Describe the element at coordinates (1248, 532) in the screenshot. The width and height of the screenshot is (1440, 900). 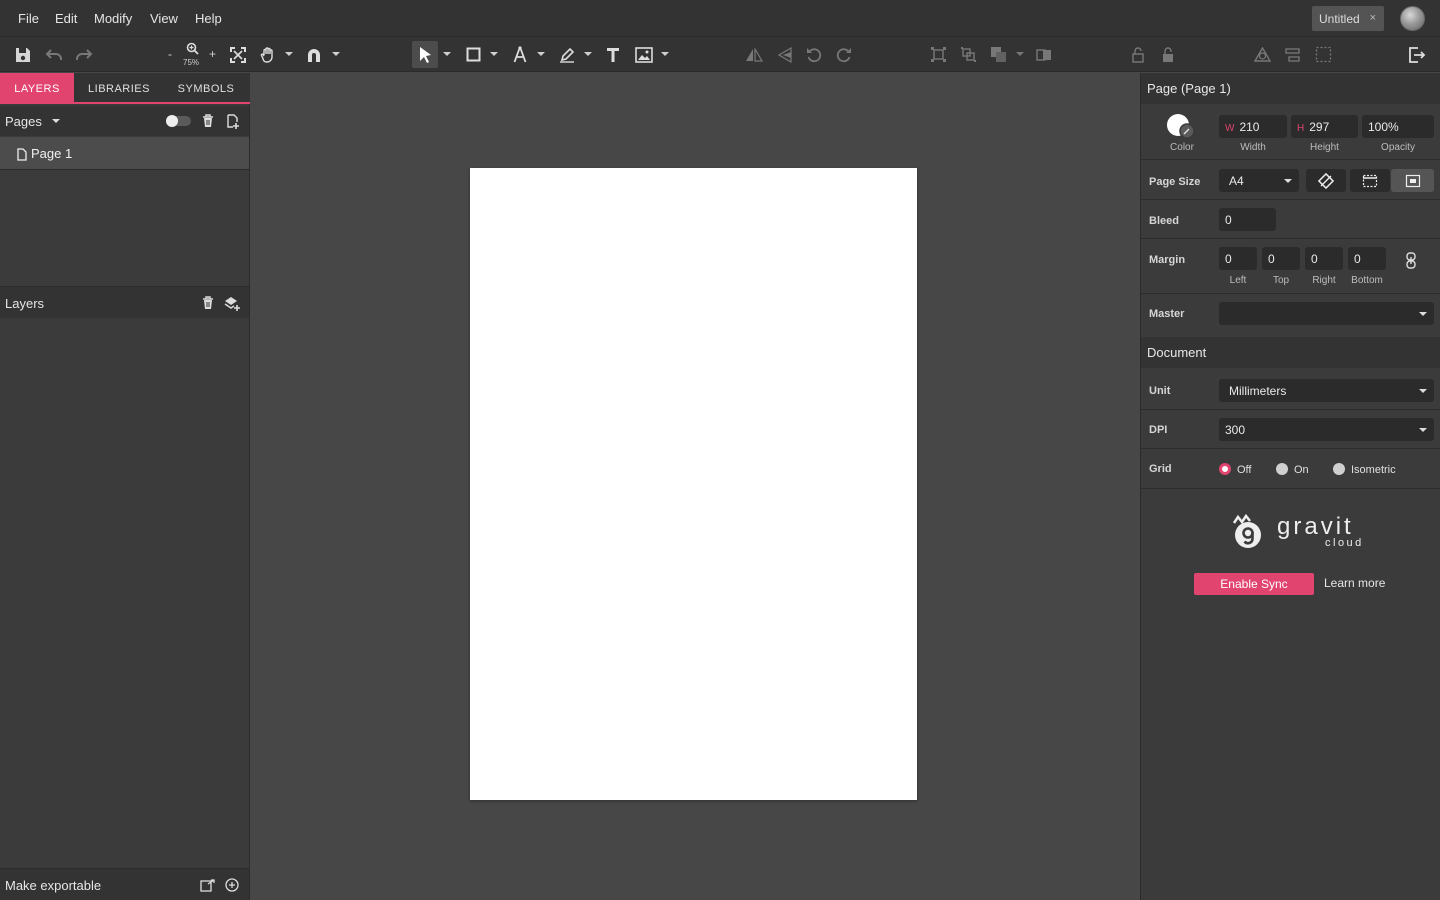
I see `gravit-logo-icon` at that location.